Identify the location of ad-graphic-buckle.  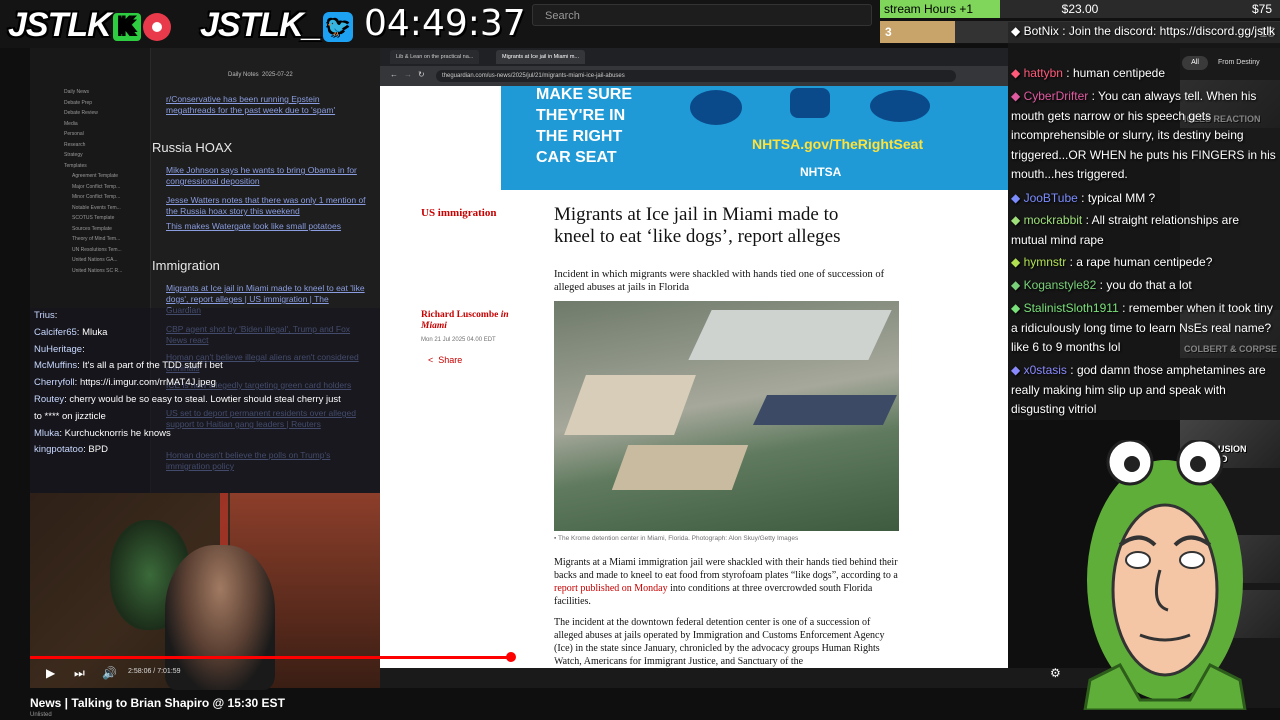
(810, 103).